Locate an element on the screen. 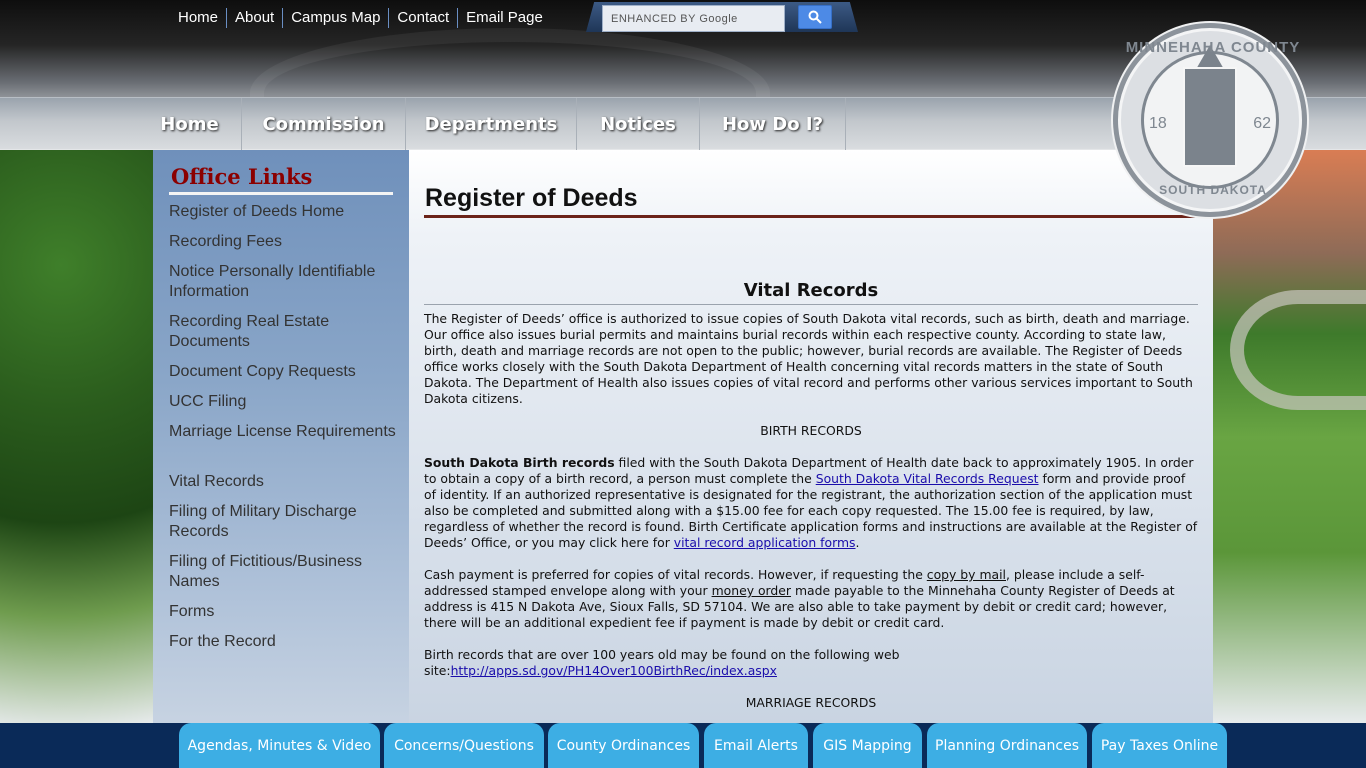 The image size is (1366, 768). birth-records-heading: BIRTH RECORDS is located at coordinates (811, 430).